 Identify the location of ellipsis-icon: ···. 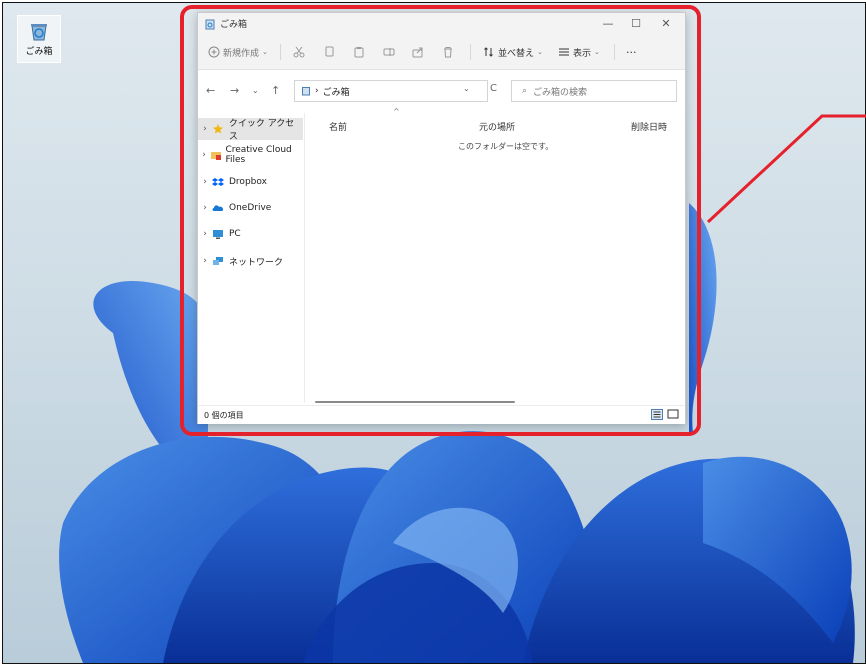
(631, 52).